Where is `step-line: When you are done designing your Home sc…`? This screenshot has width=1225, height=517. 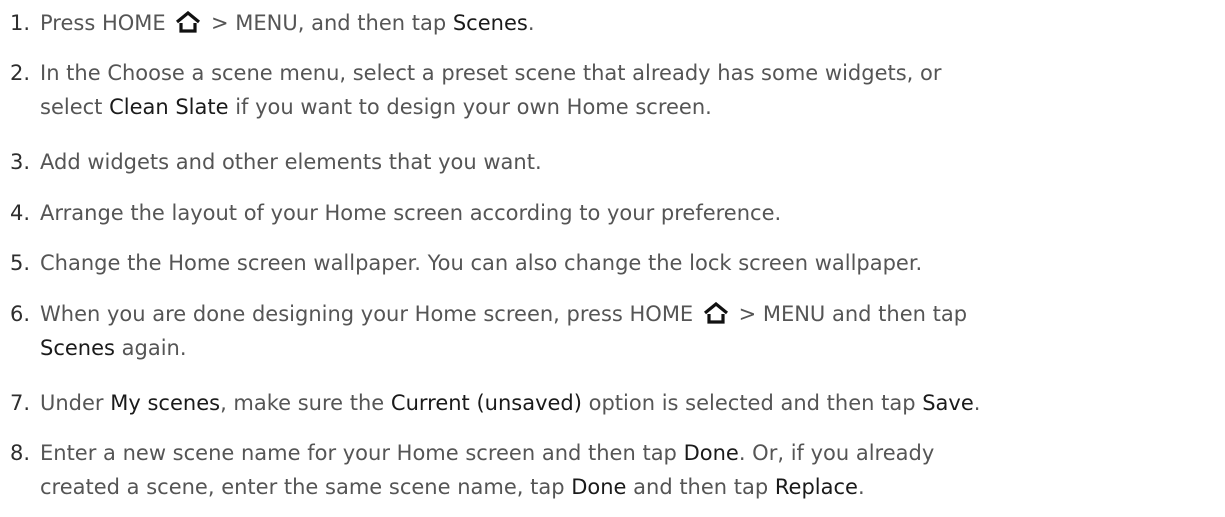 step-line: When you are done designing your Home sc… is located at coordinates (632, 314).